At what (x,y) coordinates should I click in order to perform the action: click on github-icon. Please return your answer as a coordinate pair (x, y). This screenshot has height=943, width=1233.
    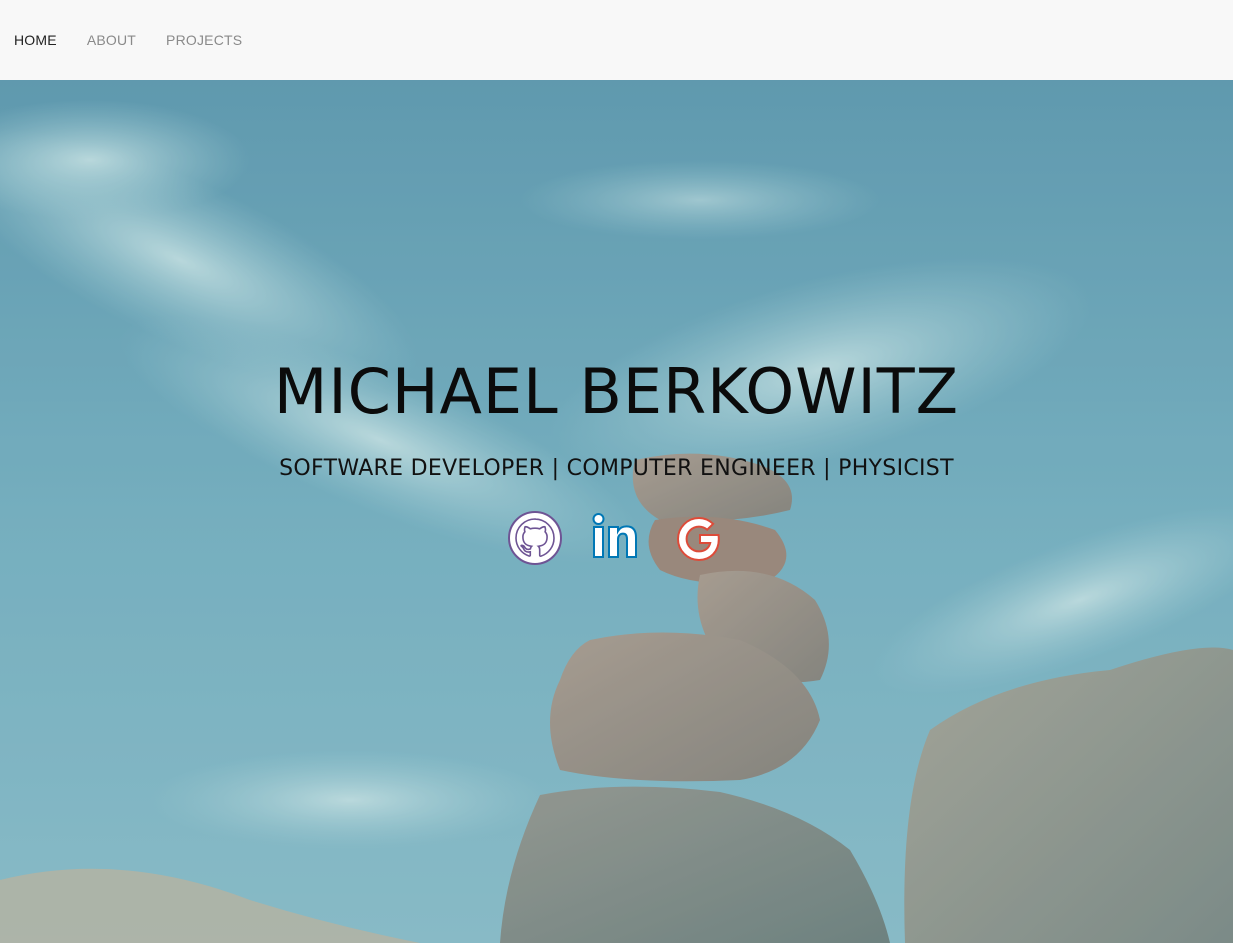
    Looking at the image, I should click on (534, 538).